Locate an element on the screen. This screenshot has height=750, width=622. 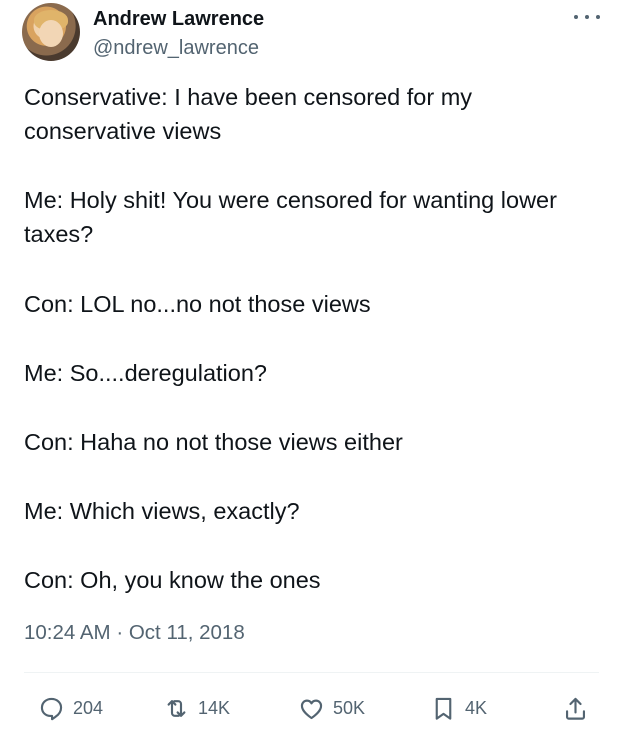
avatar is located at coordinates (51, 32).